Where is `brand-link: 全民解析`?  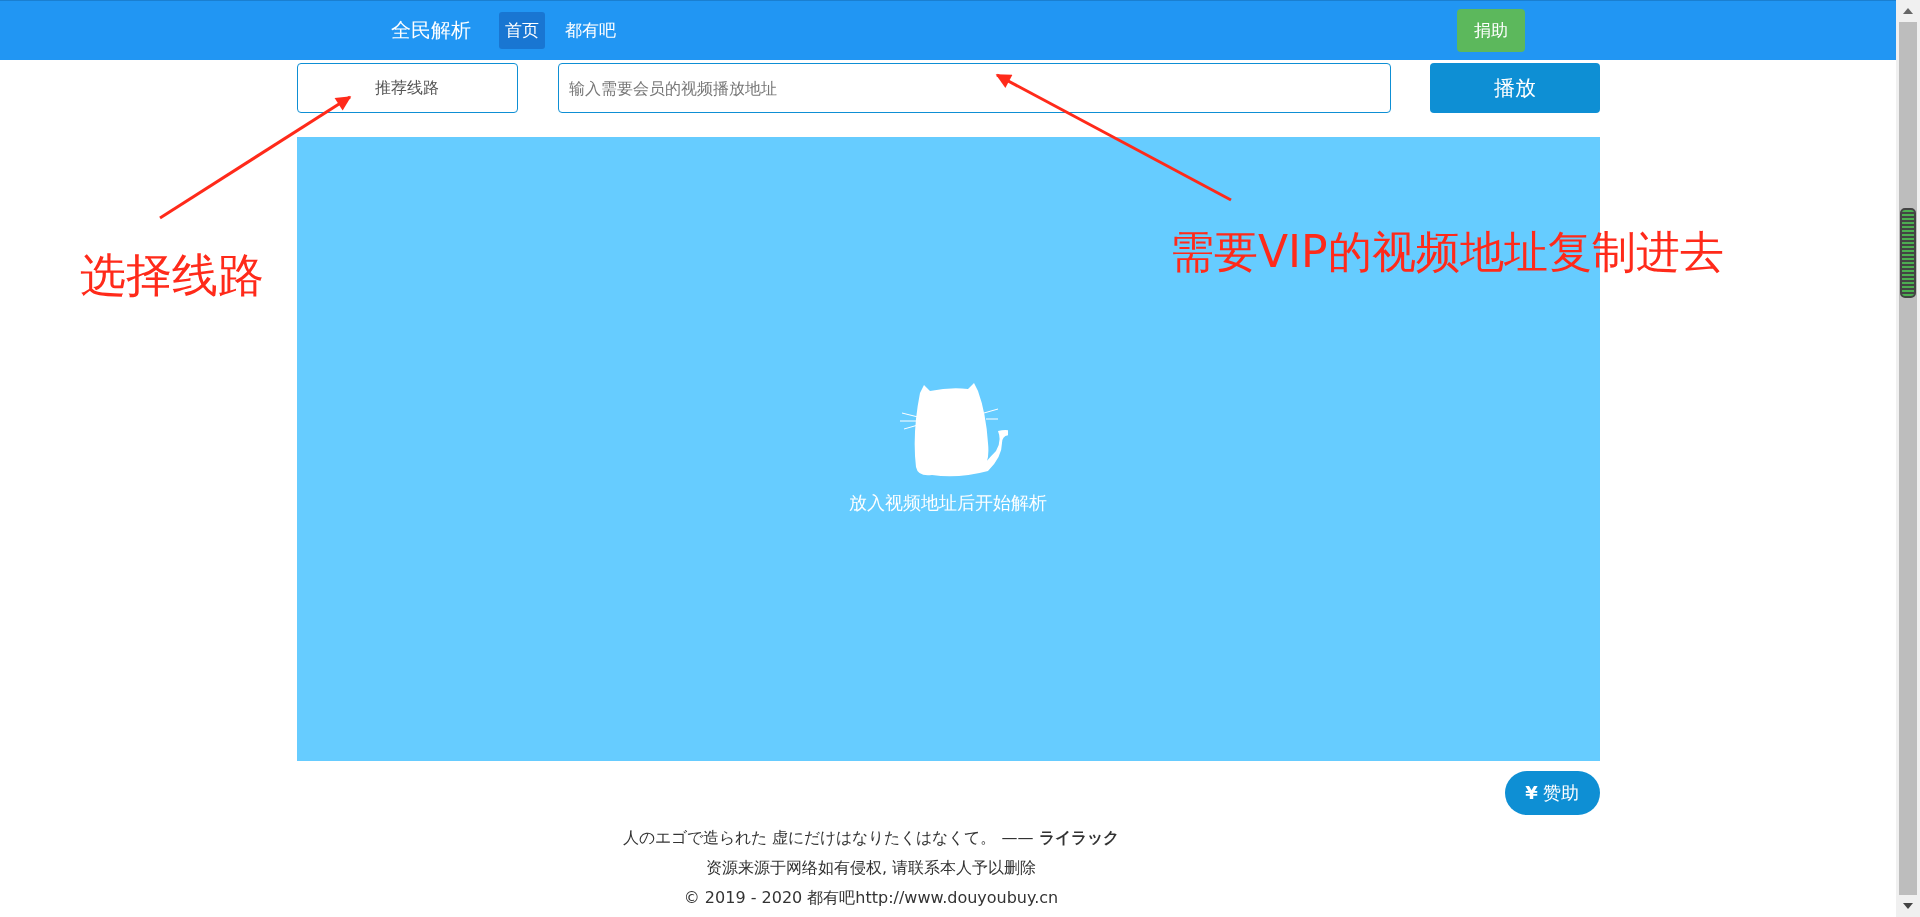
brand-link: 全民解析 is located at coordinates (430, 30).